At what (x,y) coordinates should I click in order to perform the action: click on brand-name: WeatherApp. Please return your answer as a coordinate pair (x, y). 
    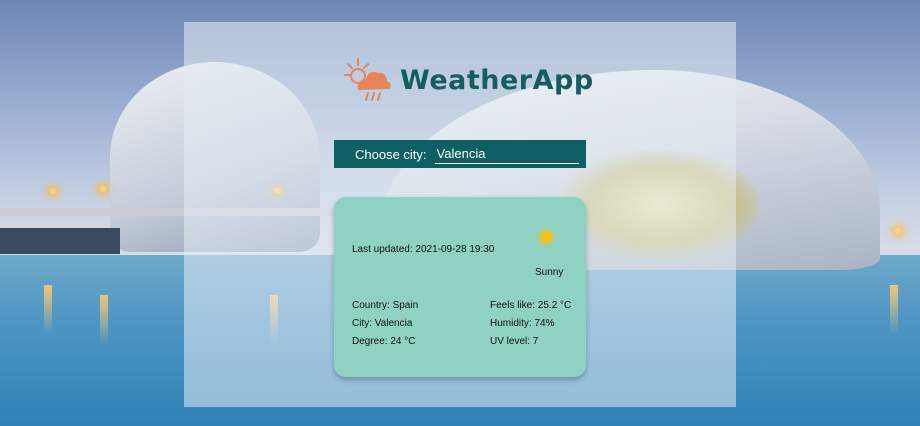
    Looking at the image, I should click on (497, 80).